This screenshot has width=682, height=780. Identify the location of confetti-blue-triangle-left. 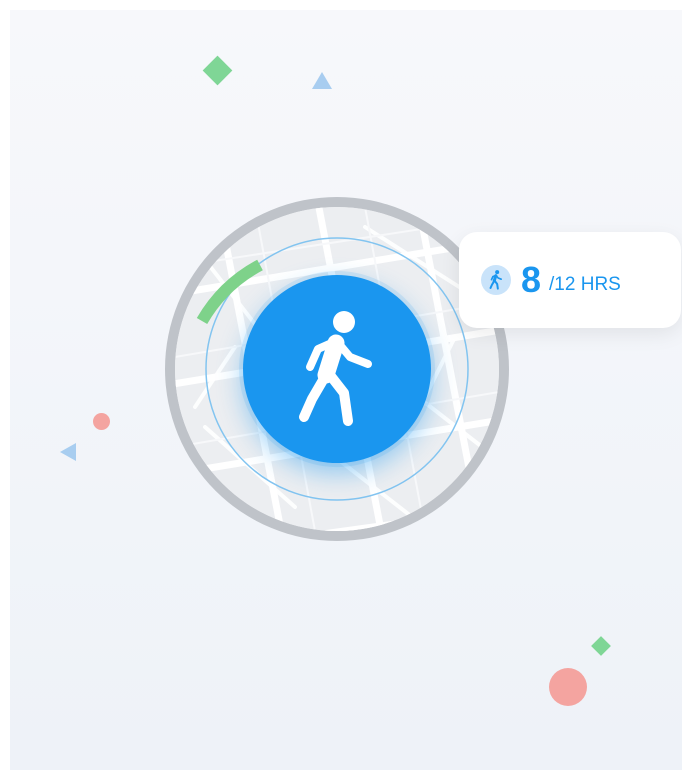
(68, 452).